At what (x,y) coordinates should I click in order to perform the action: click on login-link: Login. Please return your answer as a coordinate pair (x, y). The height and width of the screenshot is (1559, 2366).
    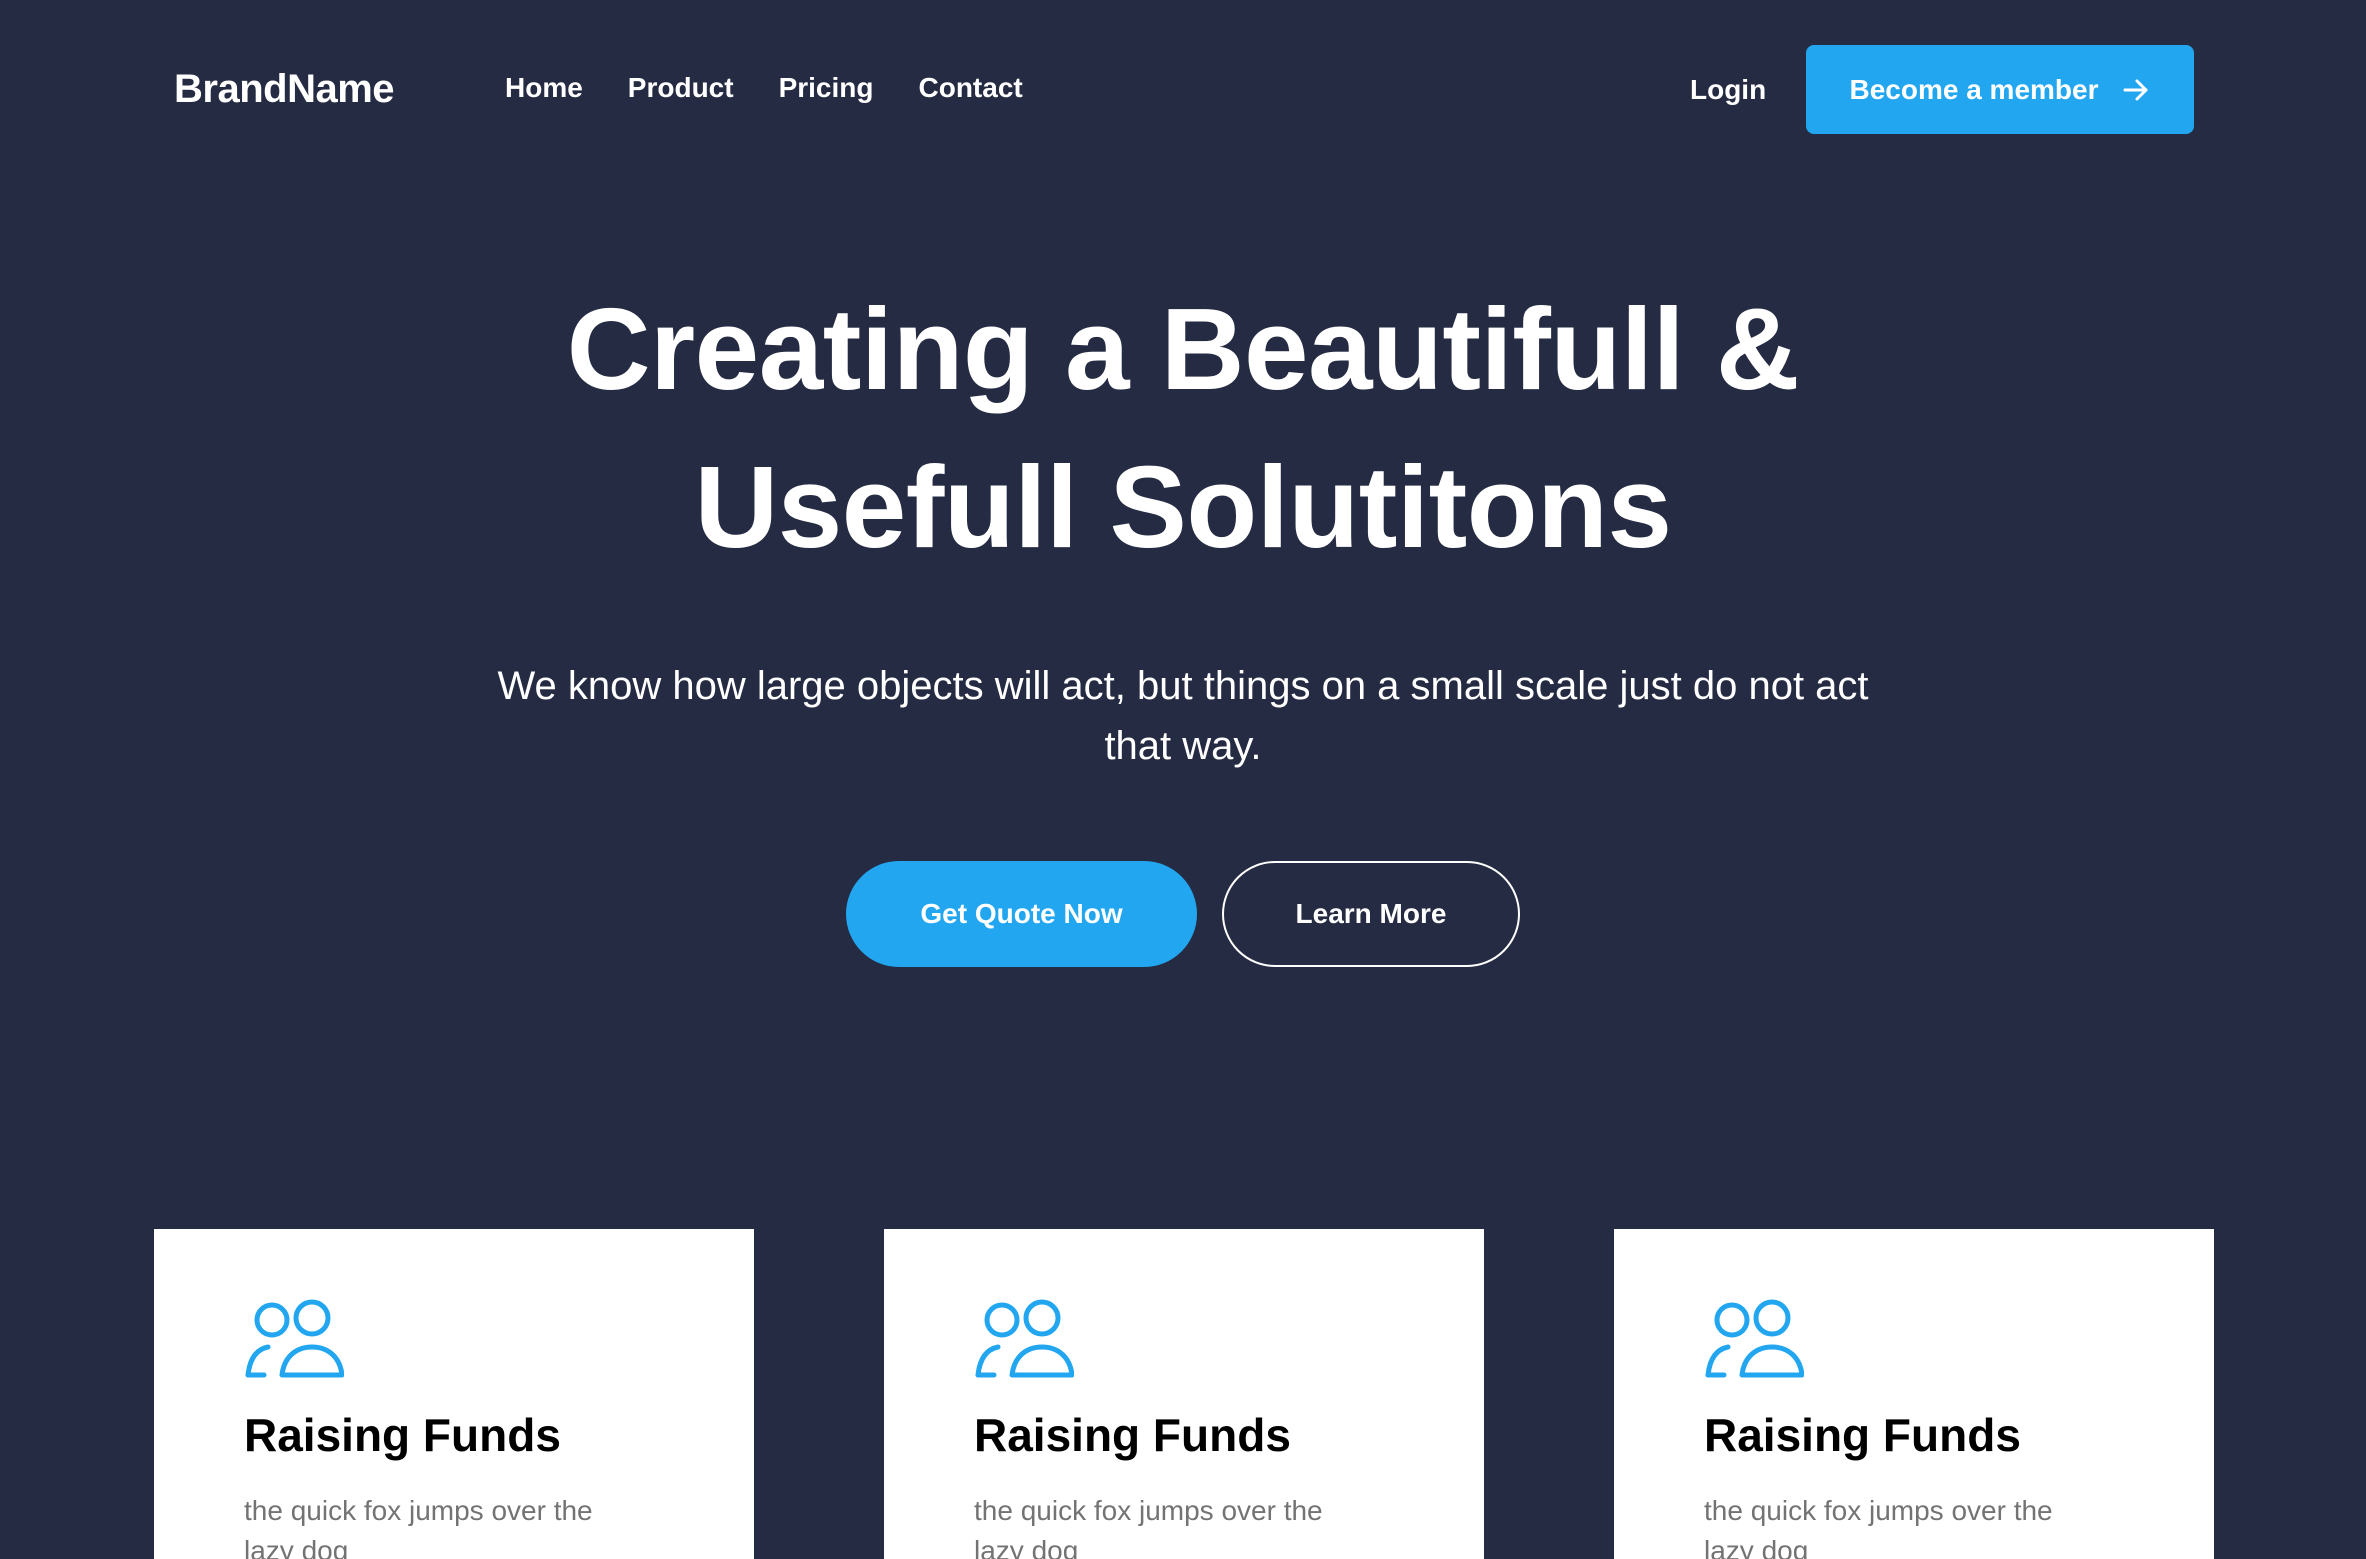
    Looking at the image, I should click on (1728, 90).